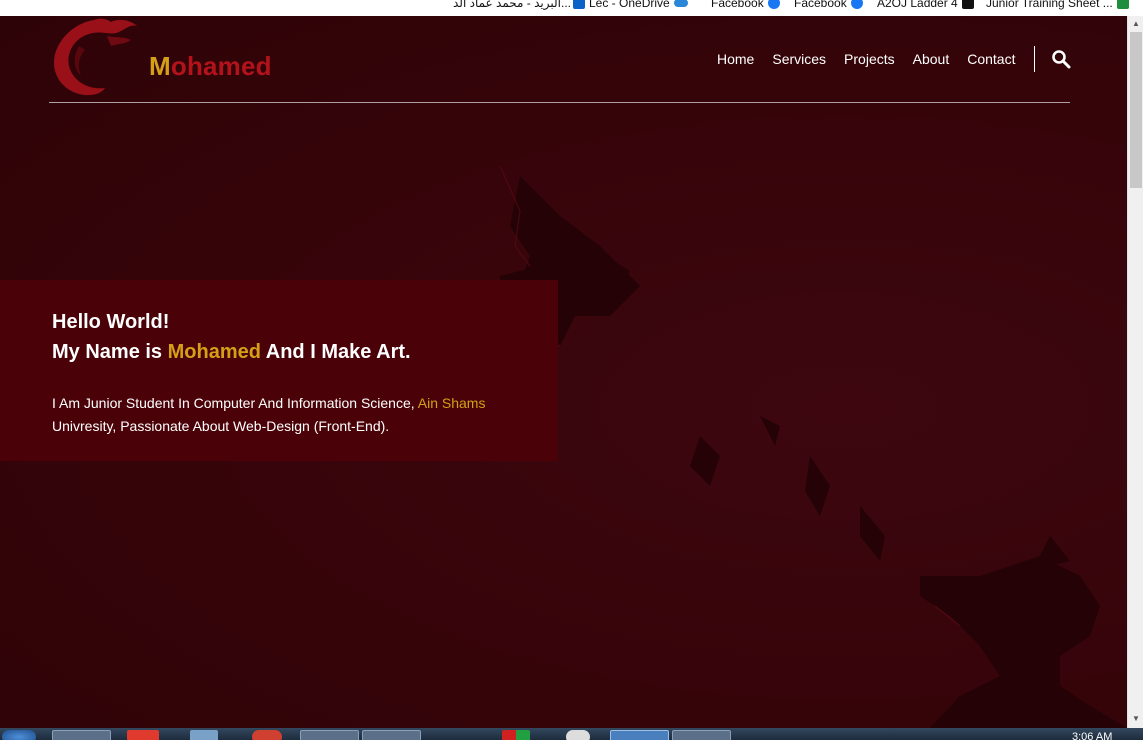 Image resolution: width=1143 pixels, height=740 pixels. I want to click on hero-greeting: Hello World!, so click(111, 322).